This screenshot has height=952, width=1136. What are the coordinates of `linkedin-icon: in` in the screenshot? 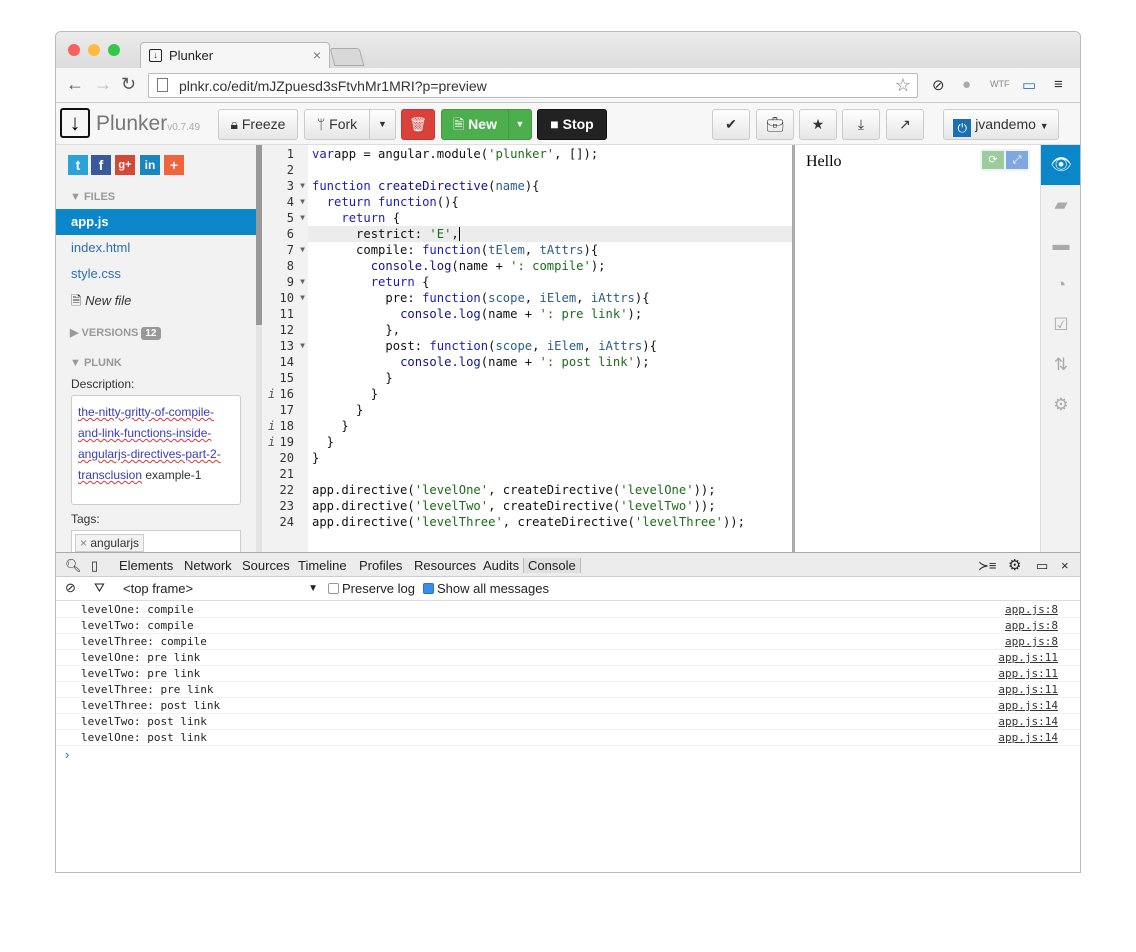 It's located at (150, 165).